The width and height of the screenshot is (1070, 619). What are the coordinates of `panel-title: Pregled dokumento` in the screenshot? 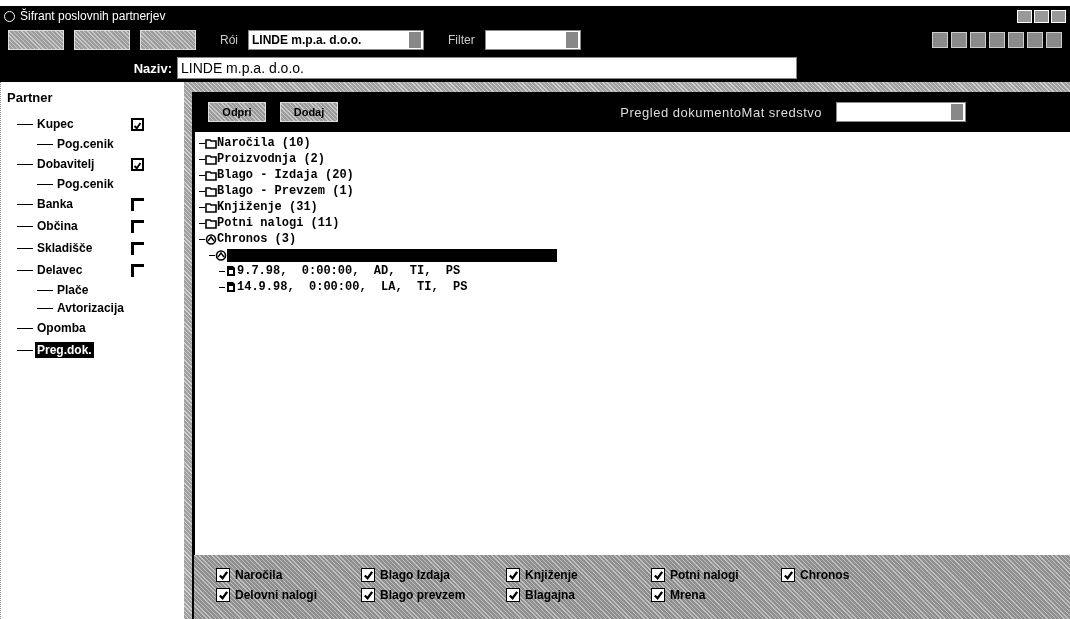 It's located at (681, 112).